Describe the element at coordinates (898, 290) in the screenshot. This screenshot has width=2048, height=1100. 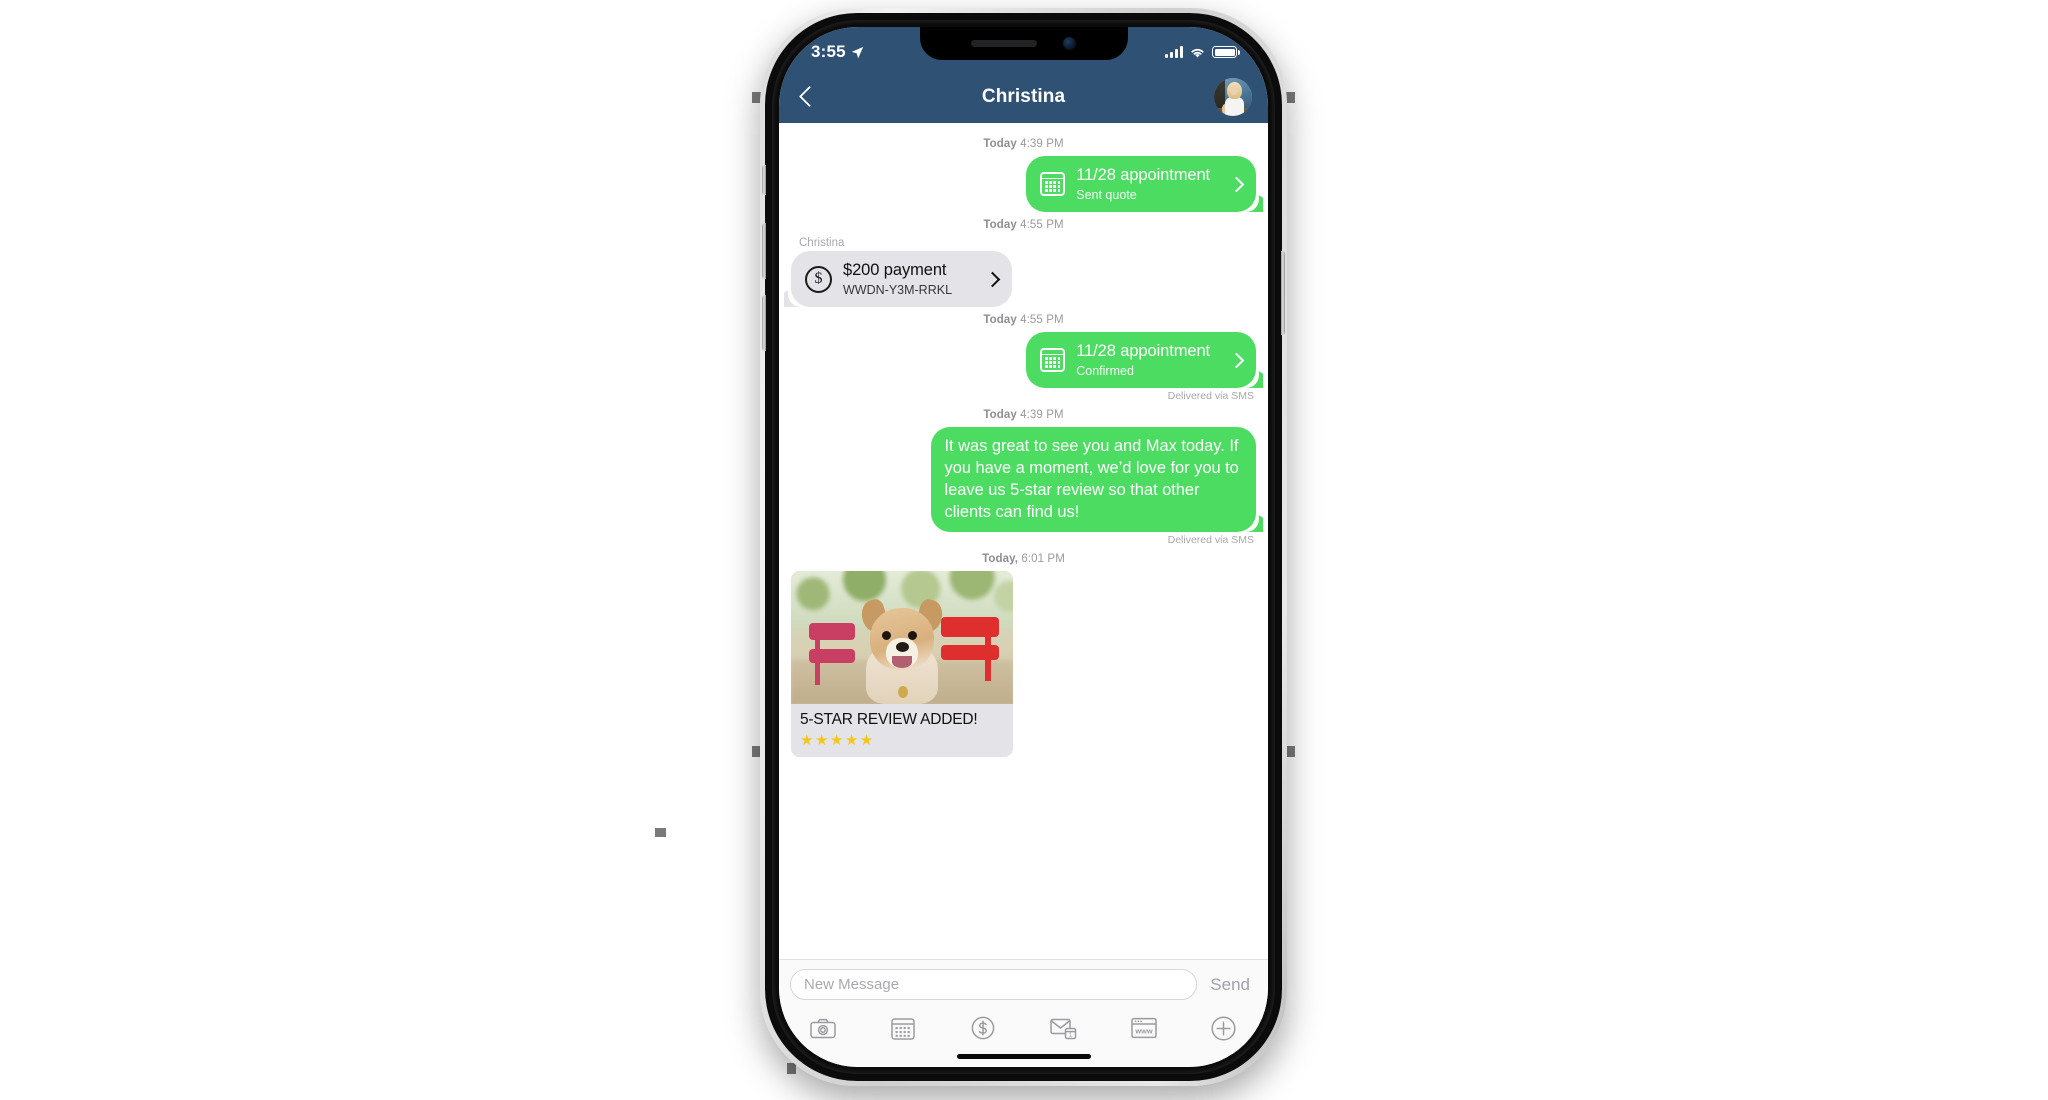
I see `payment-reference: WWDN-Y3M-RRKL` at that location.